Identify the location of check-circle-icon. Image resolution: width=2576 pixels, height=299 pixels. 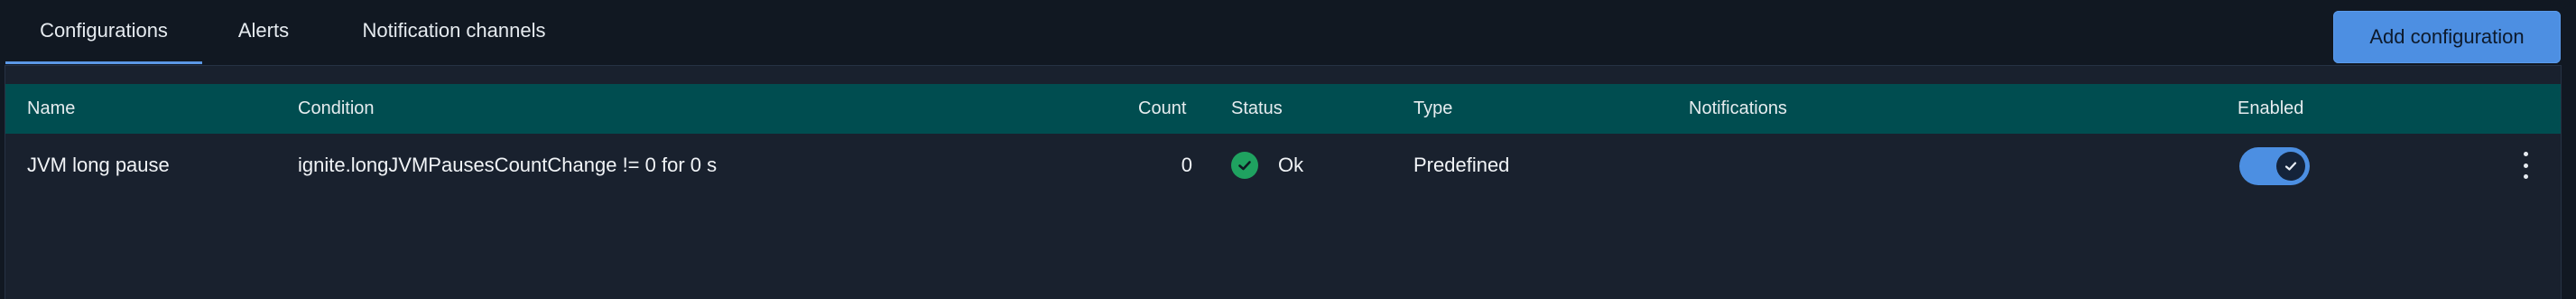
(1244, 165).